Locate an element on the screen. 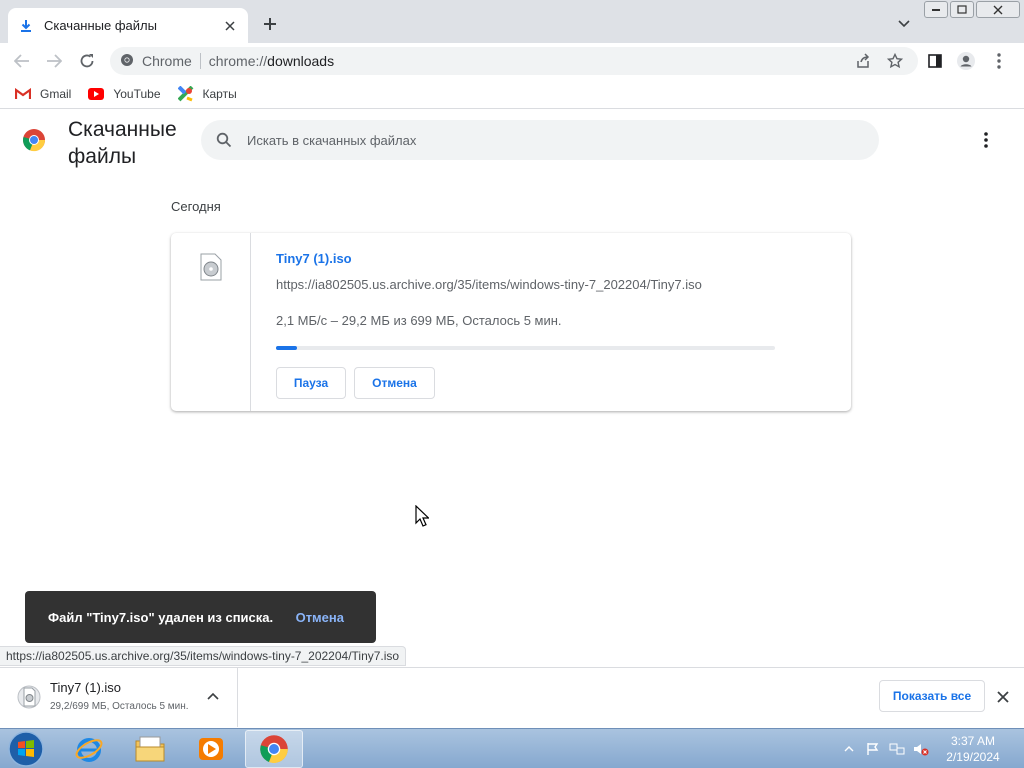 This screenshot has width=1024, height=768. download-icon is located at coordinates (26, 26).